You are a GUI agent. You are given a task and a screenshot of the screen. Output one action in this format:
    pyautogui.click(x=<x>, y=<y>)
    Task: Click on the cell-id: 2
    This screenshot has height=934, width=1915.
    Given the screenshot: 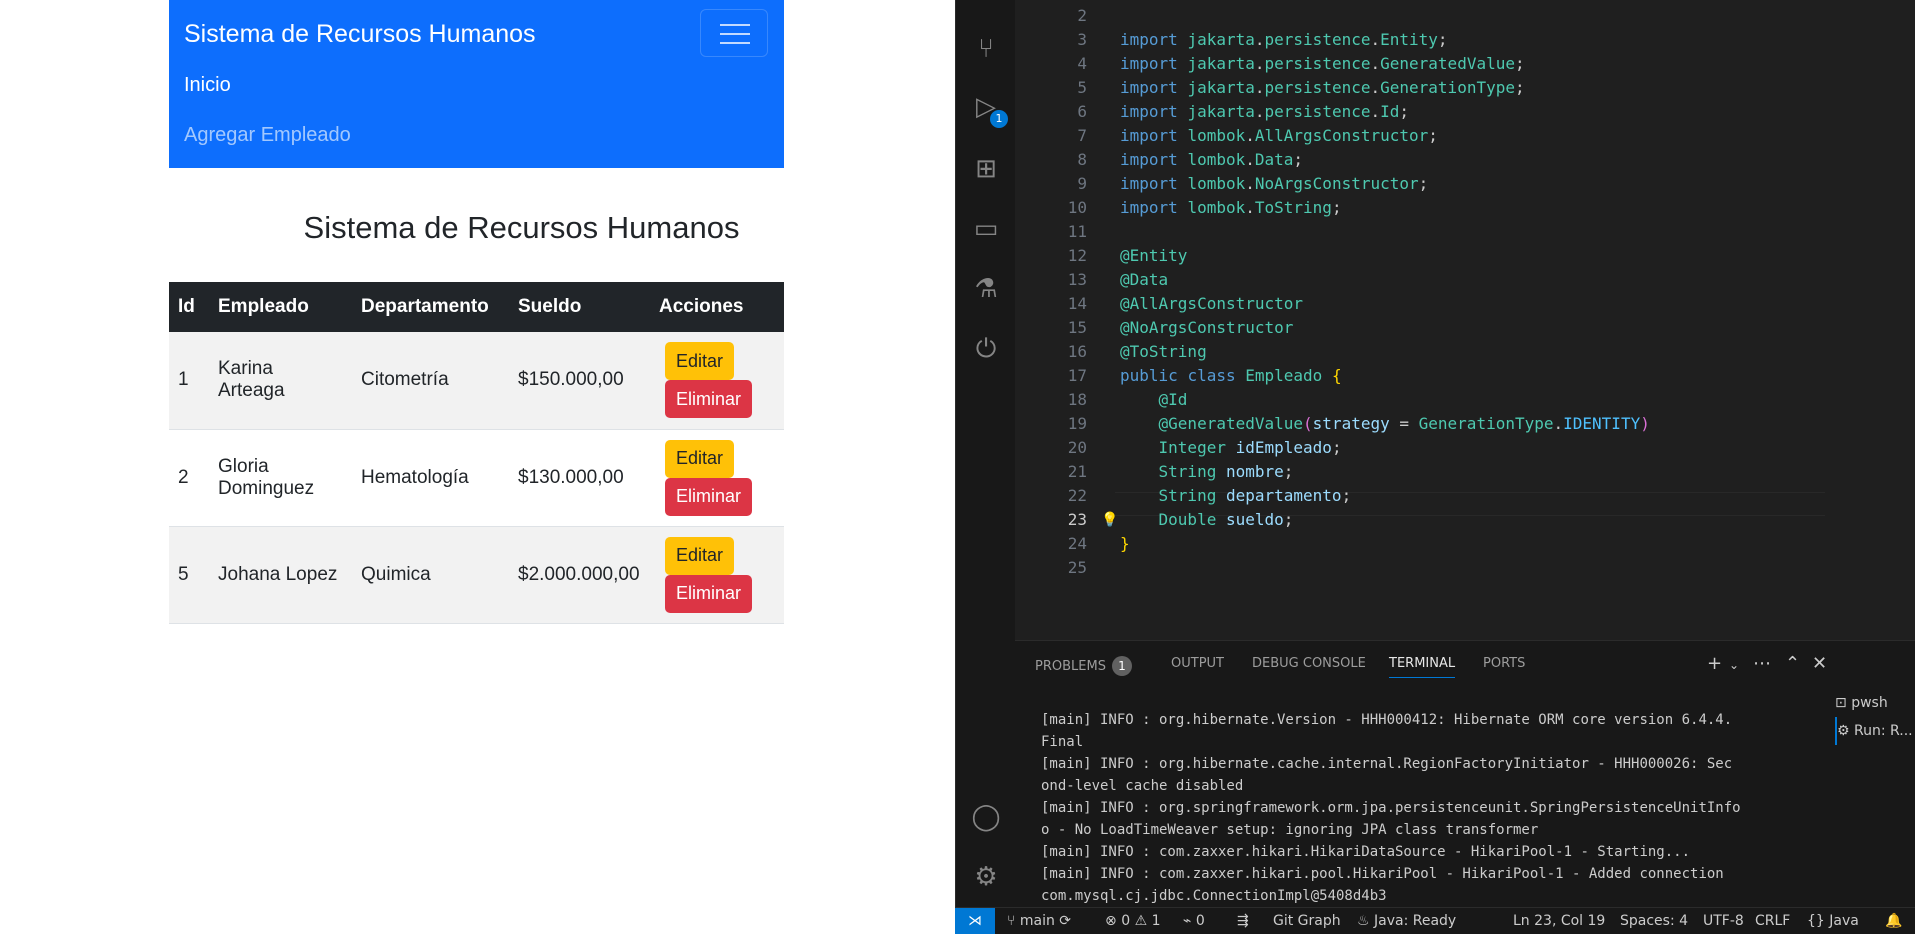 What is the action you would take?
    pyautogui.click(x=189, y=478)
    